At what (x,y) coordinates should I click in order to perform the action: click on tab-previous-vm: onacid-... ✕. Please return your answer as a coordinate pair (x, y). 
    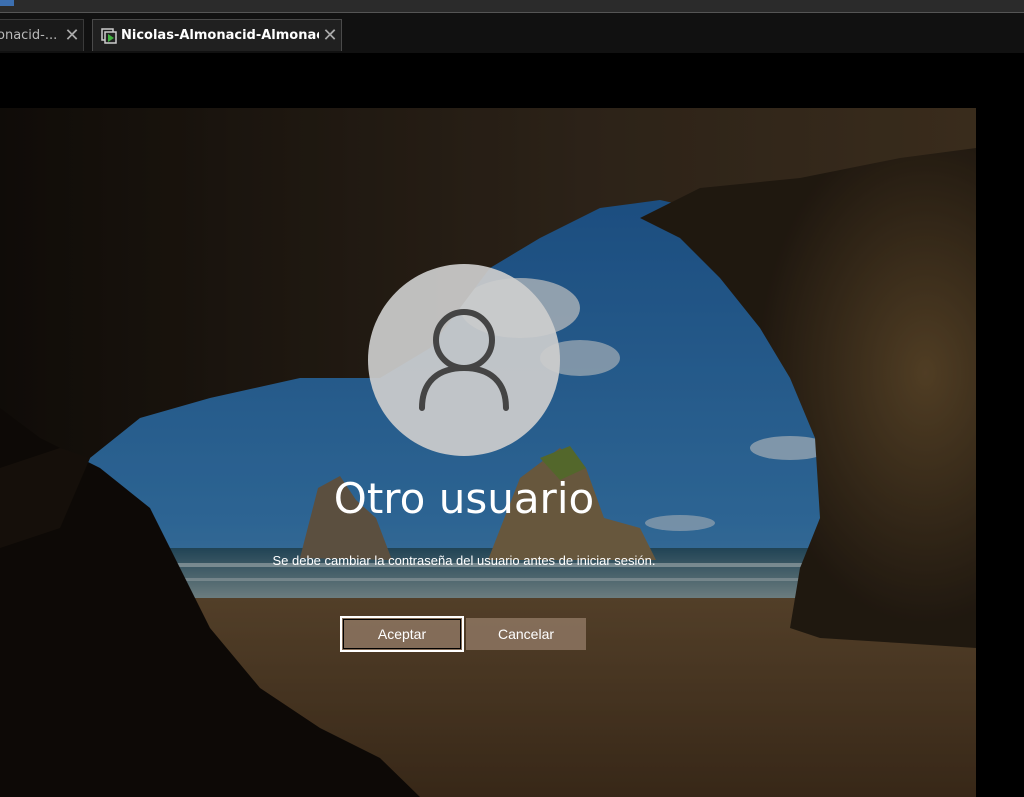
    Looking at the image, I should click on (42, 35).